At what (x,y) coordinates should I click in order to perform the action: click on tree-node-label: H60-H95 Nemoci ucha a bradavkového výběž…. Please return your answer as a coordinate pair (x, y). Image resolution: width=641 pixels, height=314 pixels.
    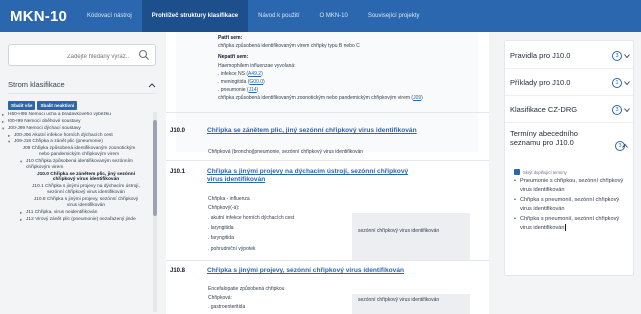
    Looking at the image, I should click on (59, 114).